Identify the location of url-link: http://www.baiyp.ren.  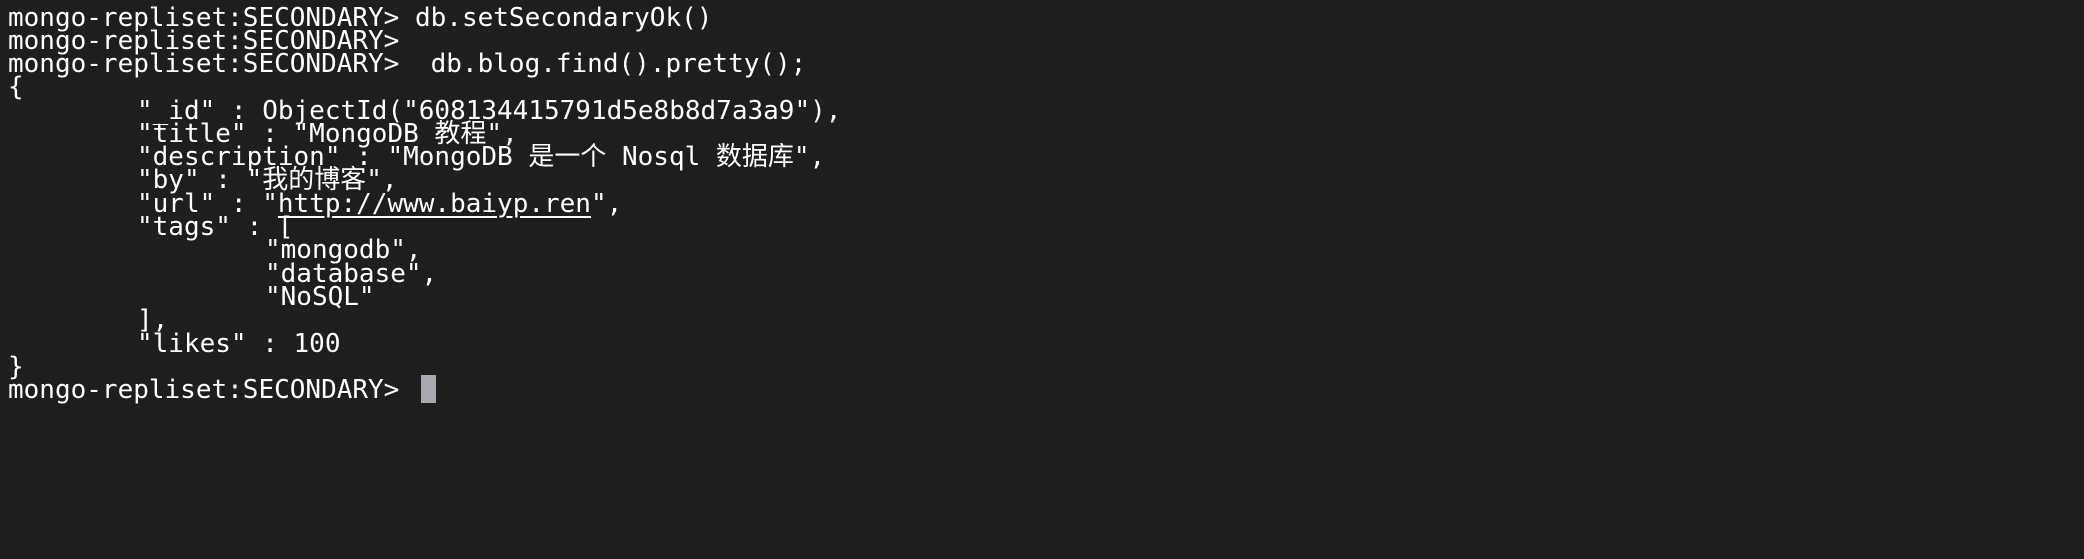
(434, 204).